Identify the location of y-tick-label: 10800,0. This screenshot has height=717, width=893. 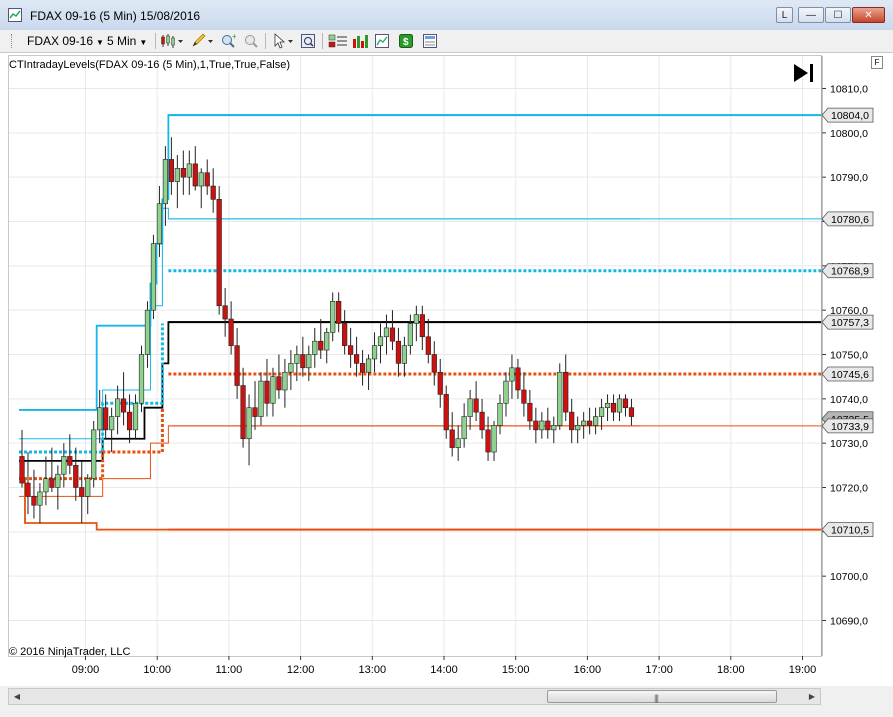
(849, 134).